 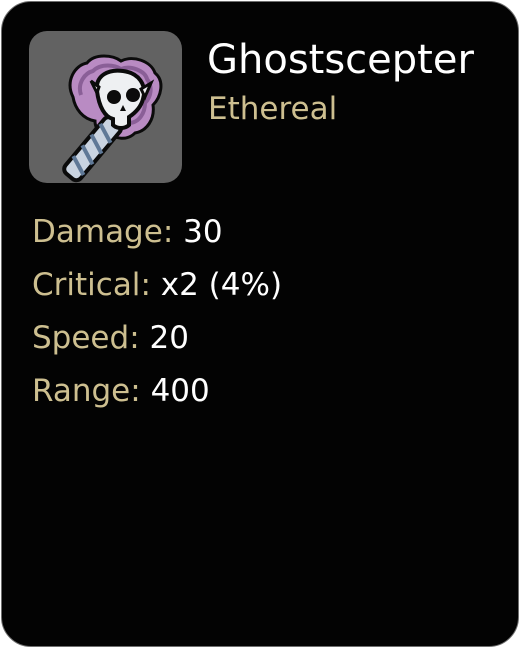 What do you see at coordinates (157, 285) in the screenshot?
I see `stat-row-critical: Critical: x2 (4%)` at bounding box center [157, 285].